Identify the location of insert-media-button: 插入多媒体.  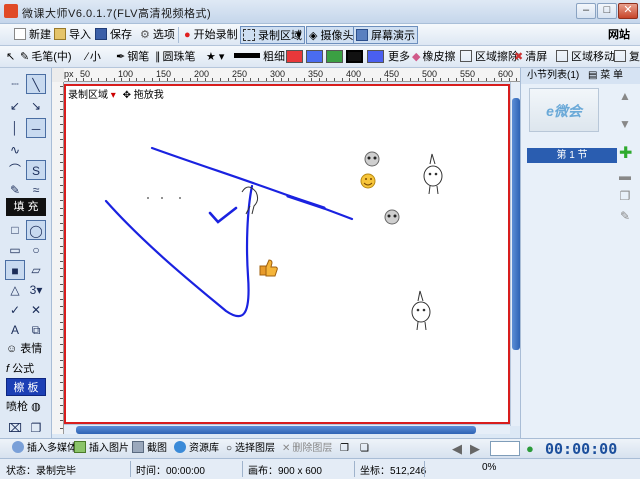
(44, 449).